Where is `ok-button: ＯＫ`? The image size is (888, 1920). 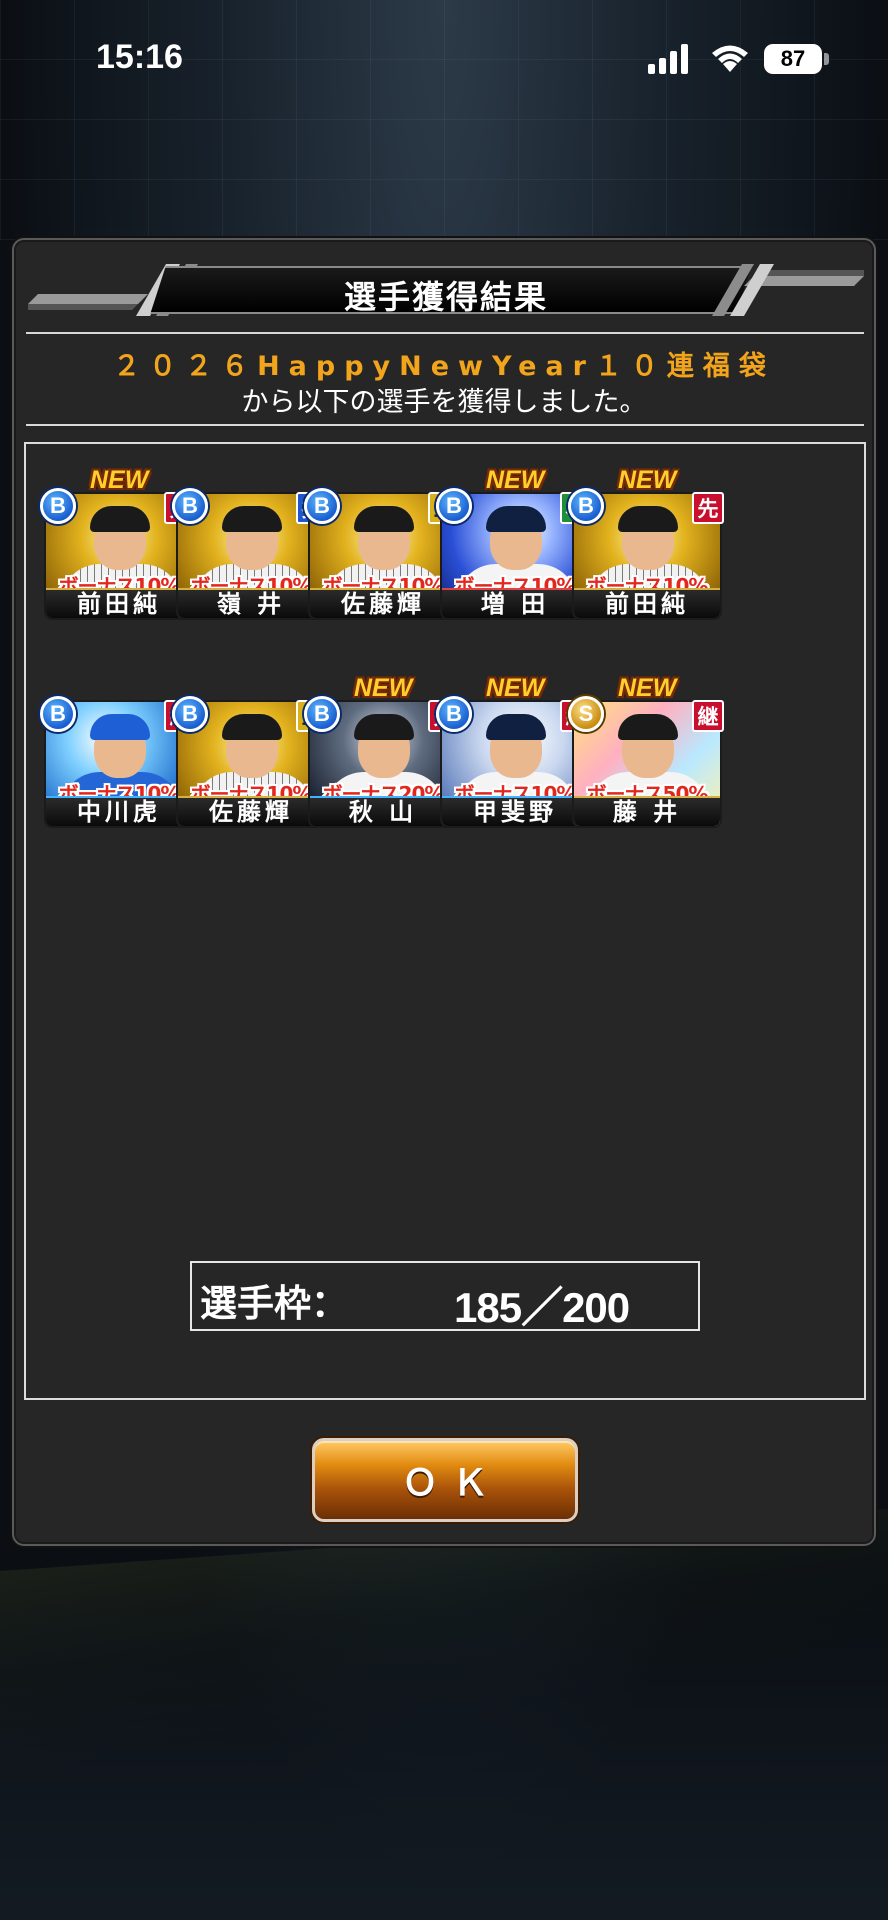
ok-button: ＯＫ is located at coordinates (445, 1480).